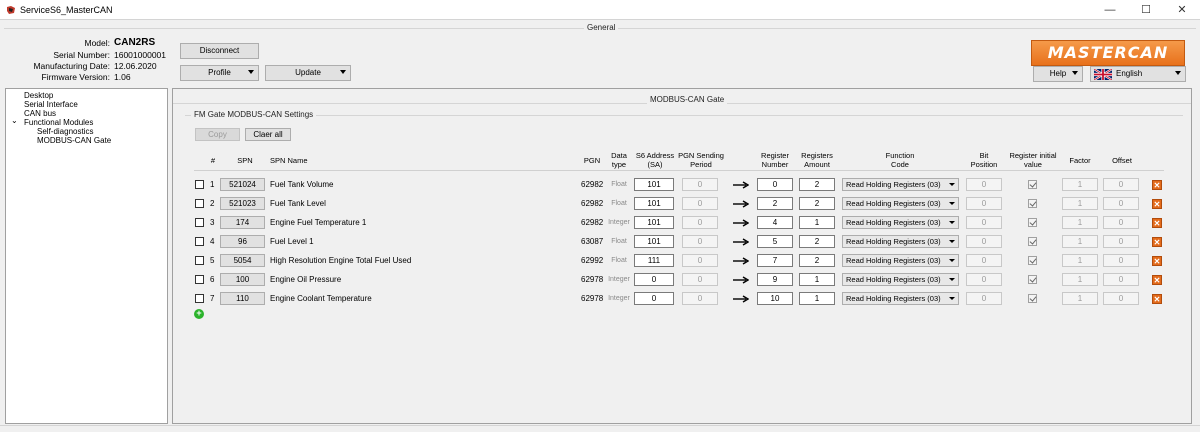 The width and height of the screenshot is (1200, 432). I want to click on maximize-button: ☐, so click(1146, 10).